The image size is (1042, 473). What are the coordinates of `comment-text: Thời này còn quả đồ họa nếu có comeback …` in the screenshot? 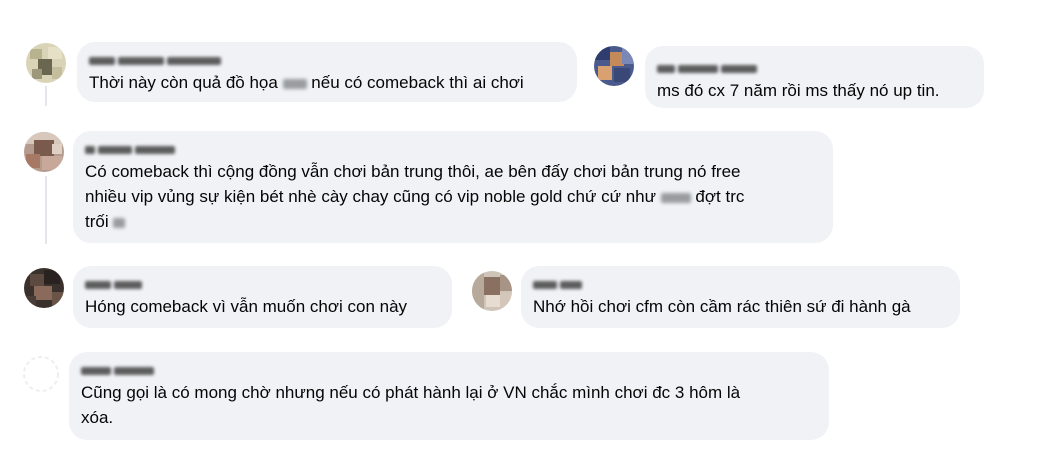 It's located at (306, 82).